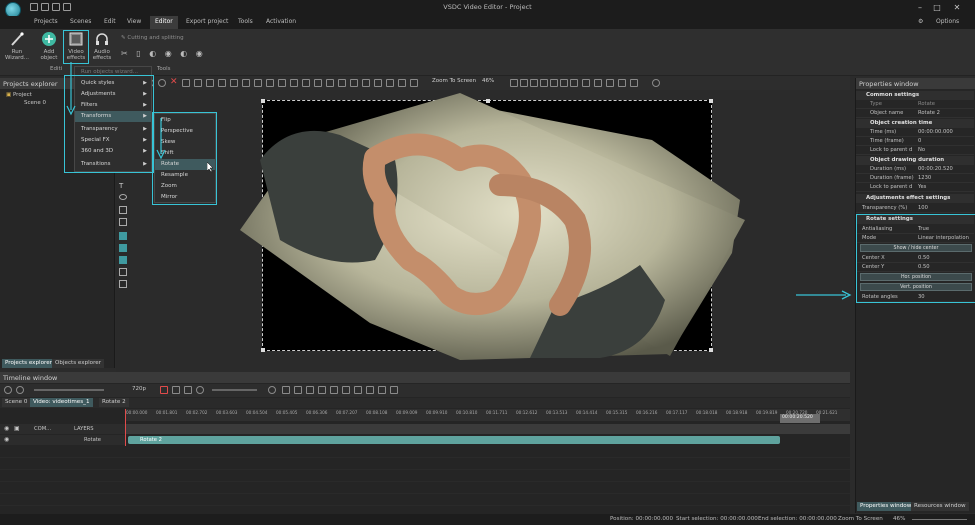  What do you see at coordinates (281, 21) in the screenshot?
I see `menu-activation: Activation` at bounding box center [281, 21].